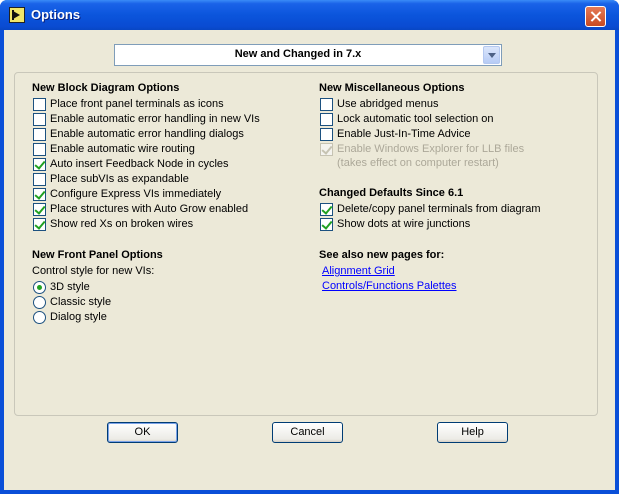 This screenshot has height=494, width=619. What do you see at coordinates (418, 163) in the screenshot?
I see `restart-note: (takes effect on computer restart)` at bounding box center [418, 163].